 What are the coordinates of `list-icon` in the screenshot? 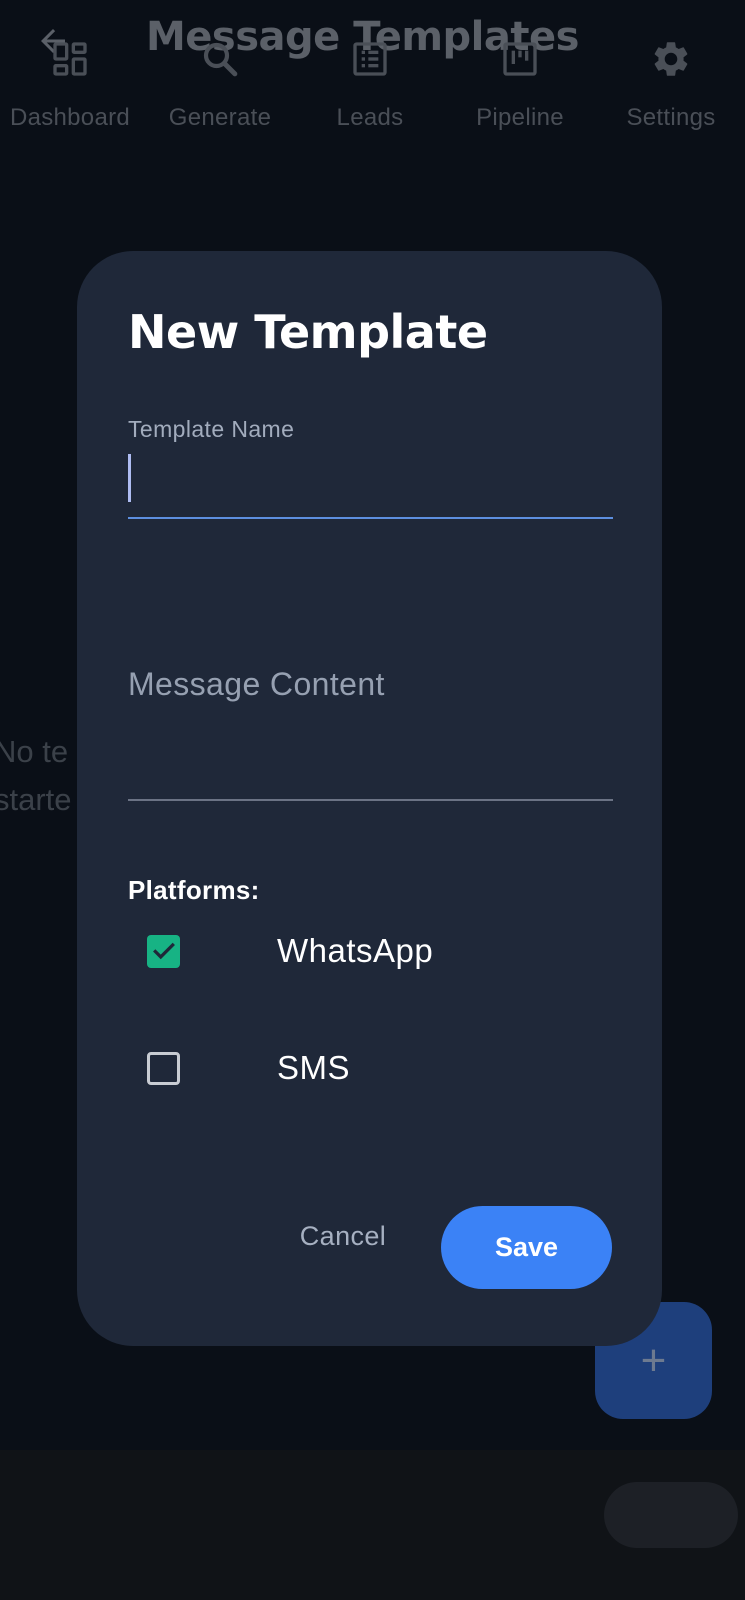 It's located at (370, 59).